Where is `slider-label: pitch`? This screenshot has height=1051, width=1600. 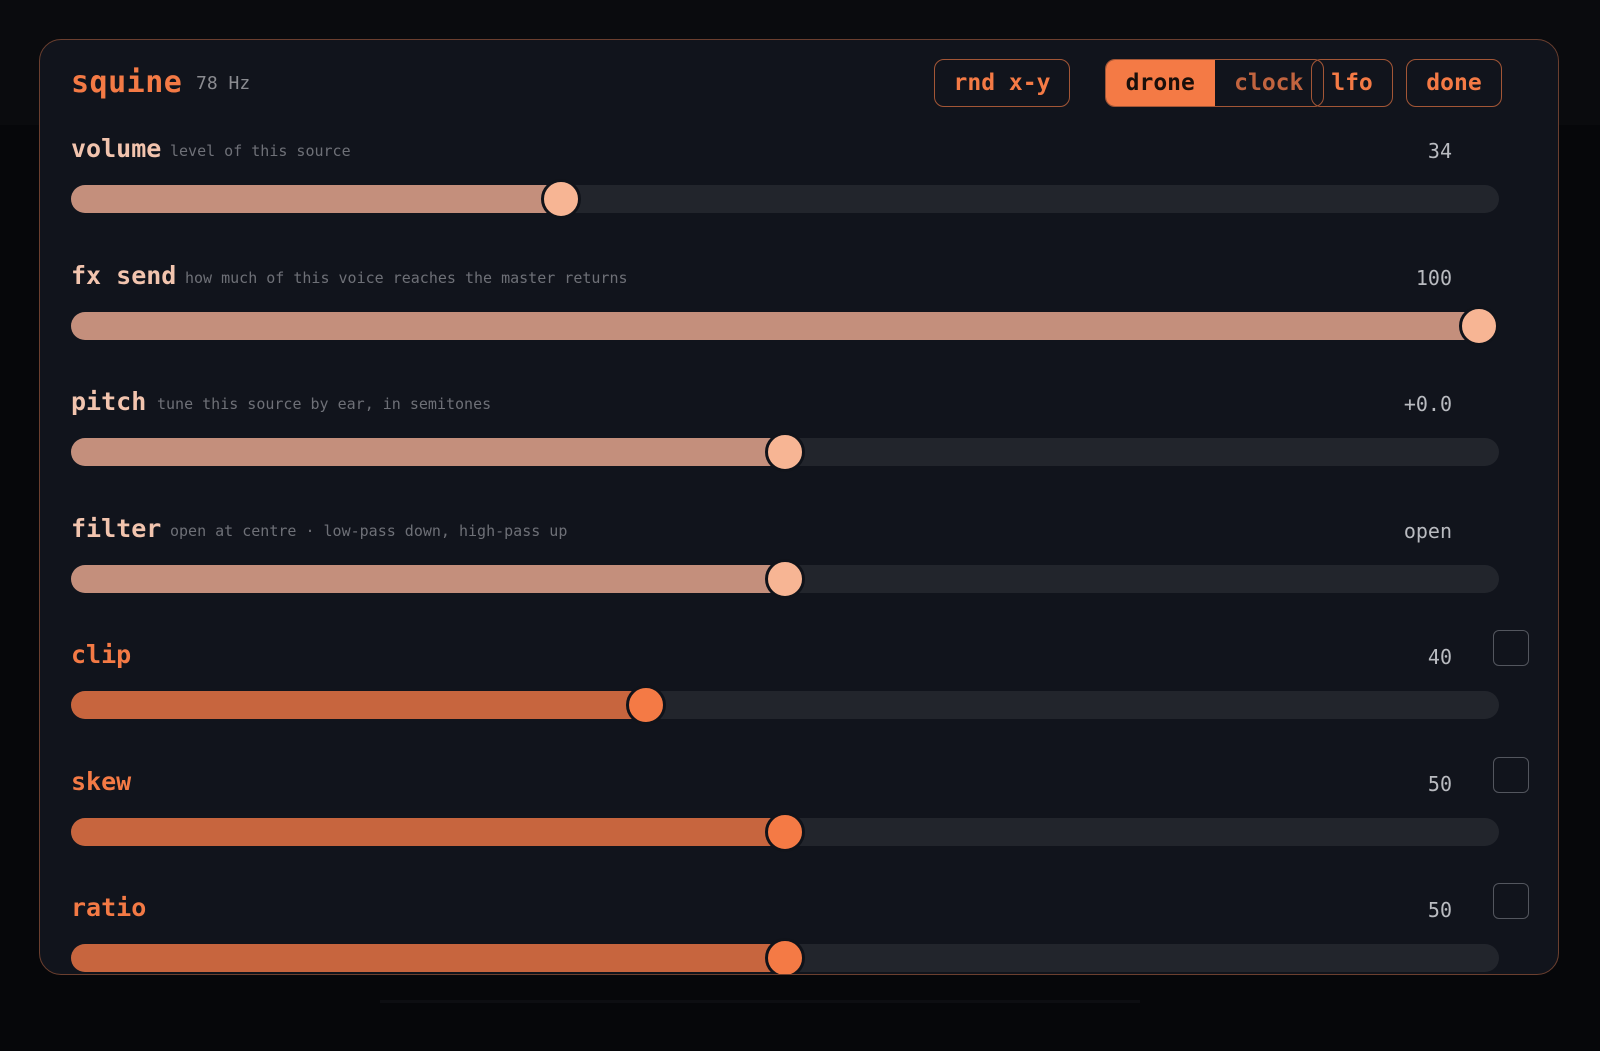 slider-label: pitch is located at coordinates (109, 401).